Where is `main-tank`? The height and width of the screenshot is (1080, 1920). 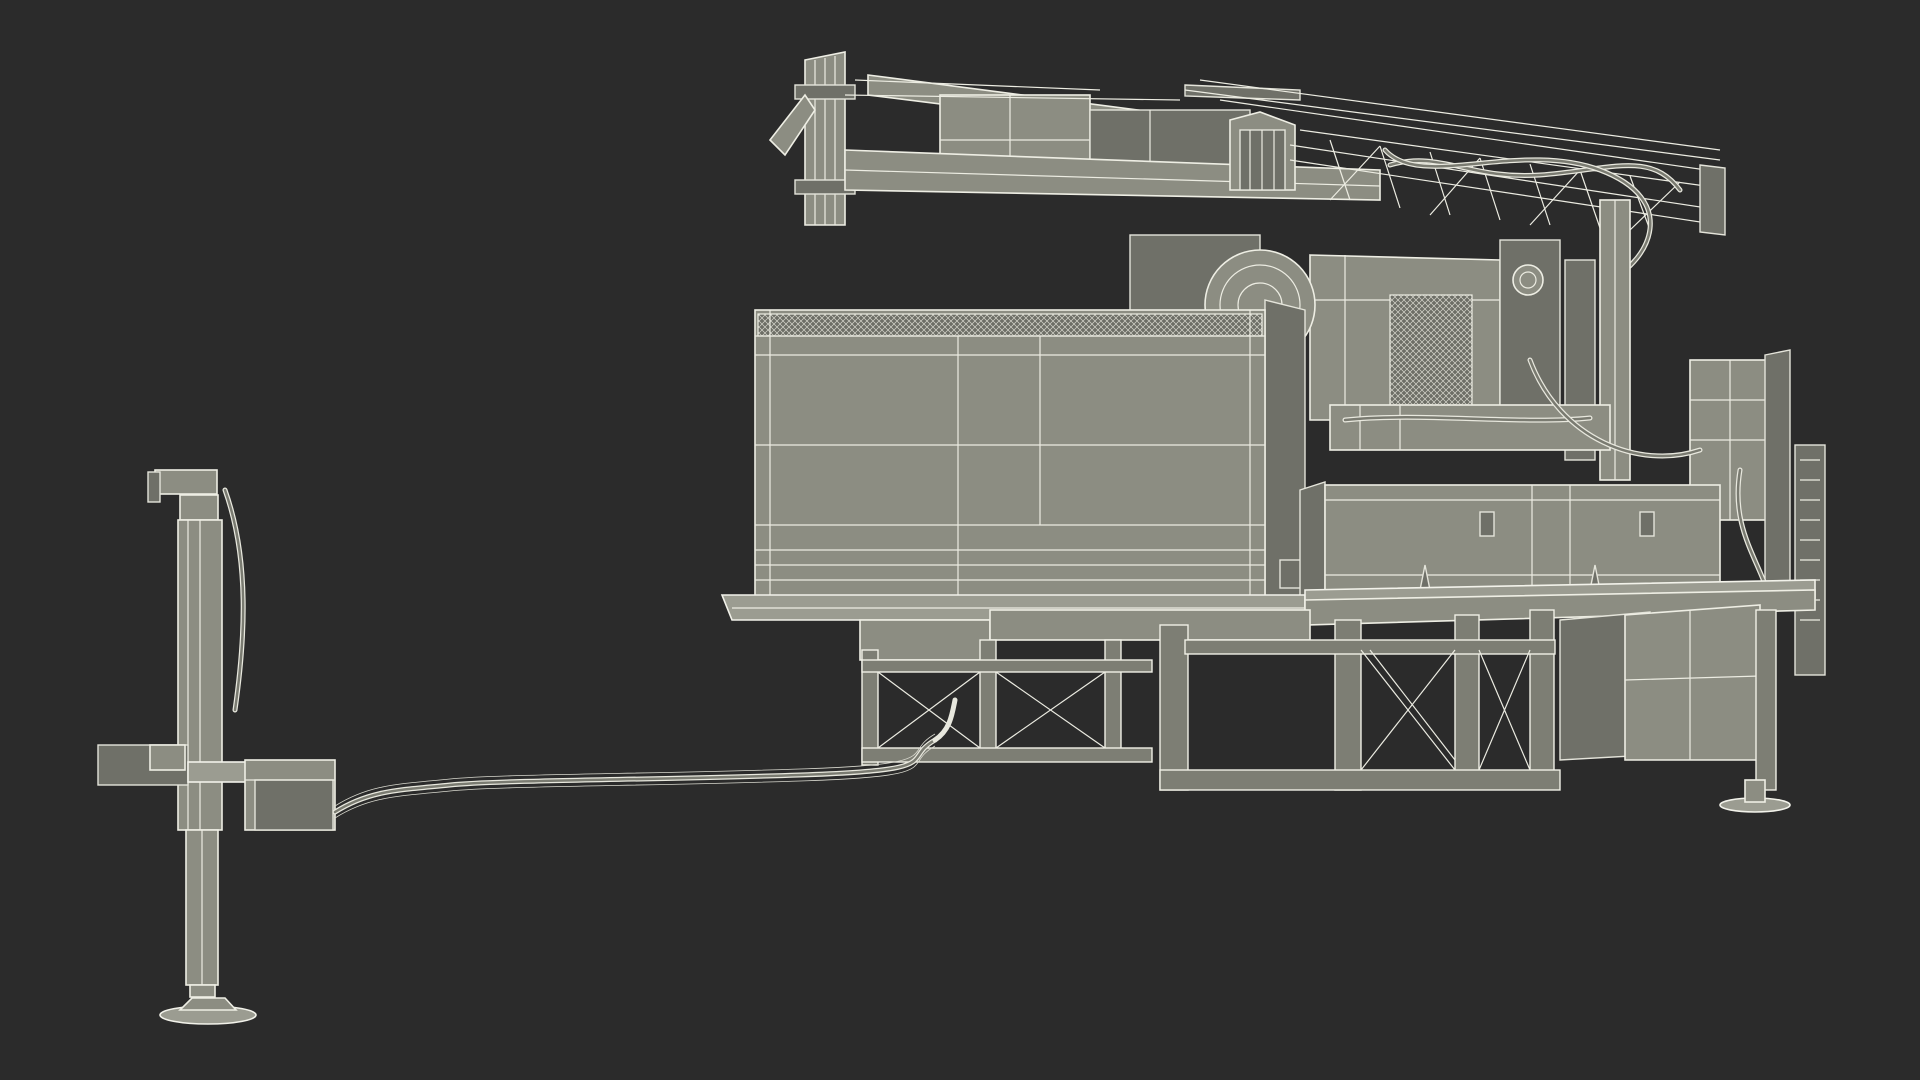 main-tank is located at coordinates (1030, 452).